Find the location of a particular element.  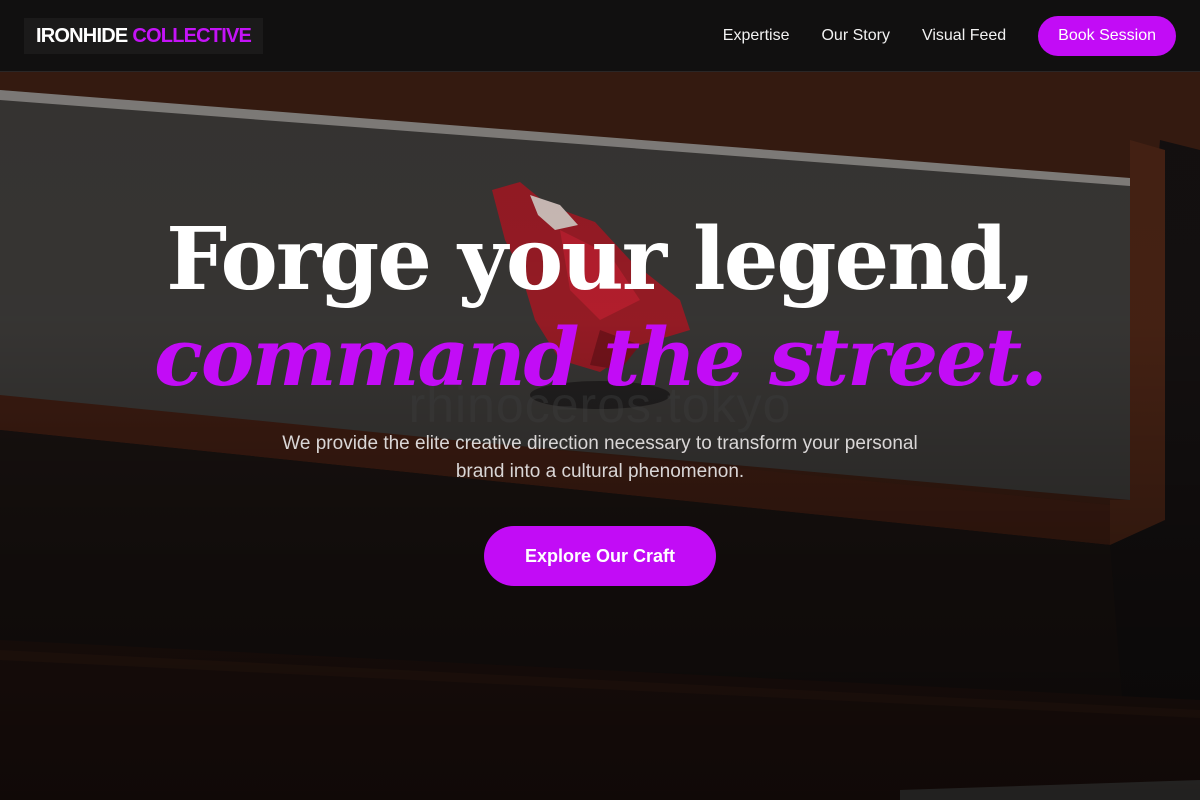

nav-link-visual-feed: Visual Feed is located at coordinates (964, 36).